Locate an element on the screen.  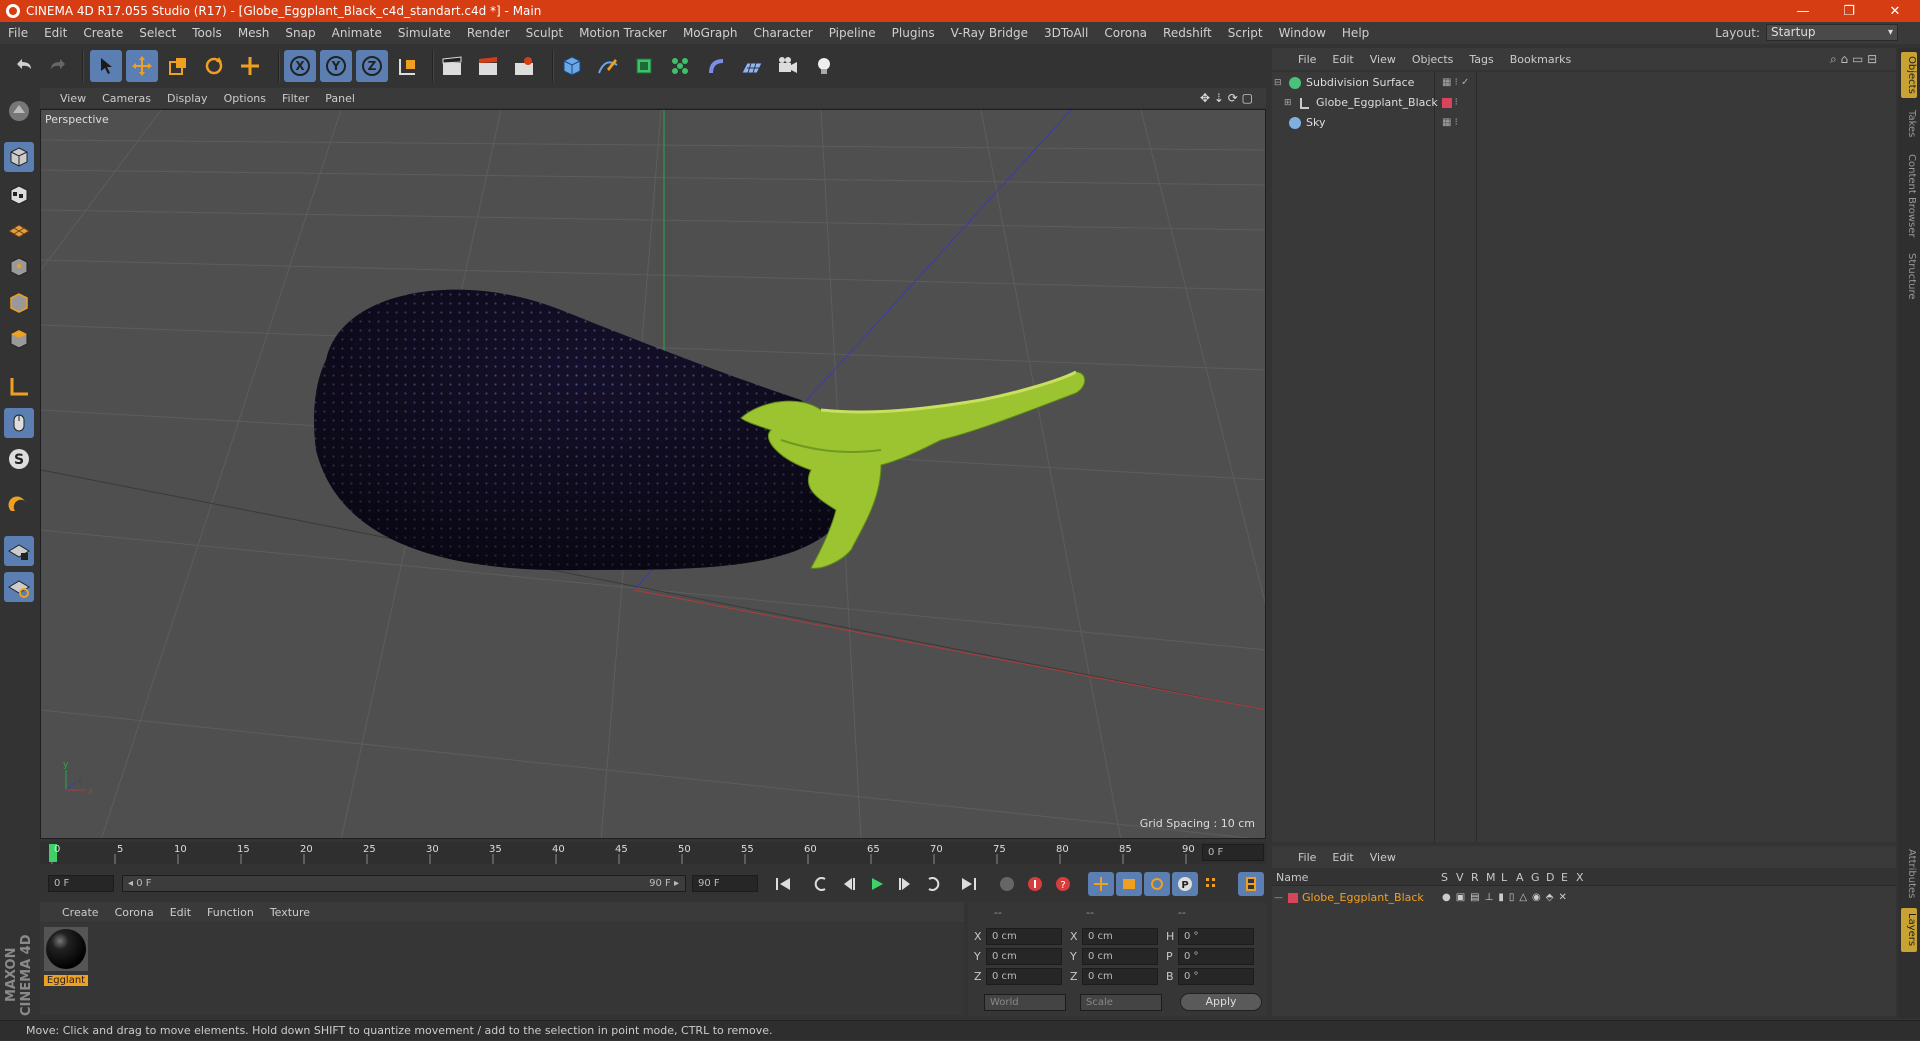
workplane-rotate-button is located at coordinates (19, 587).